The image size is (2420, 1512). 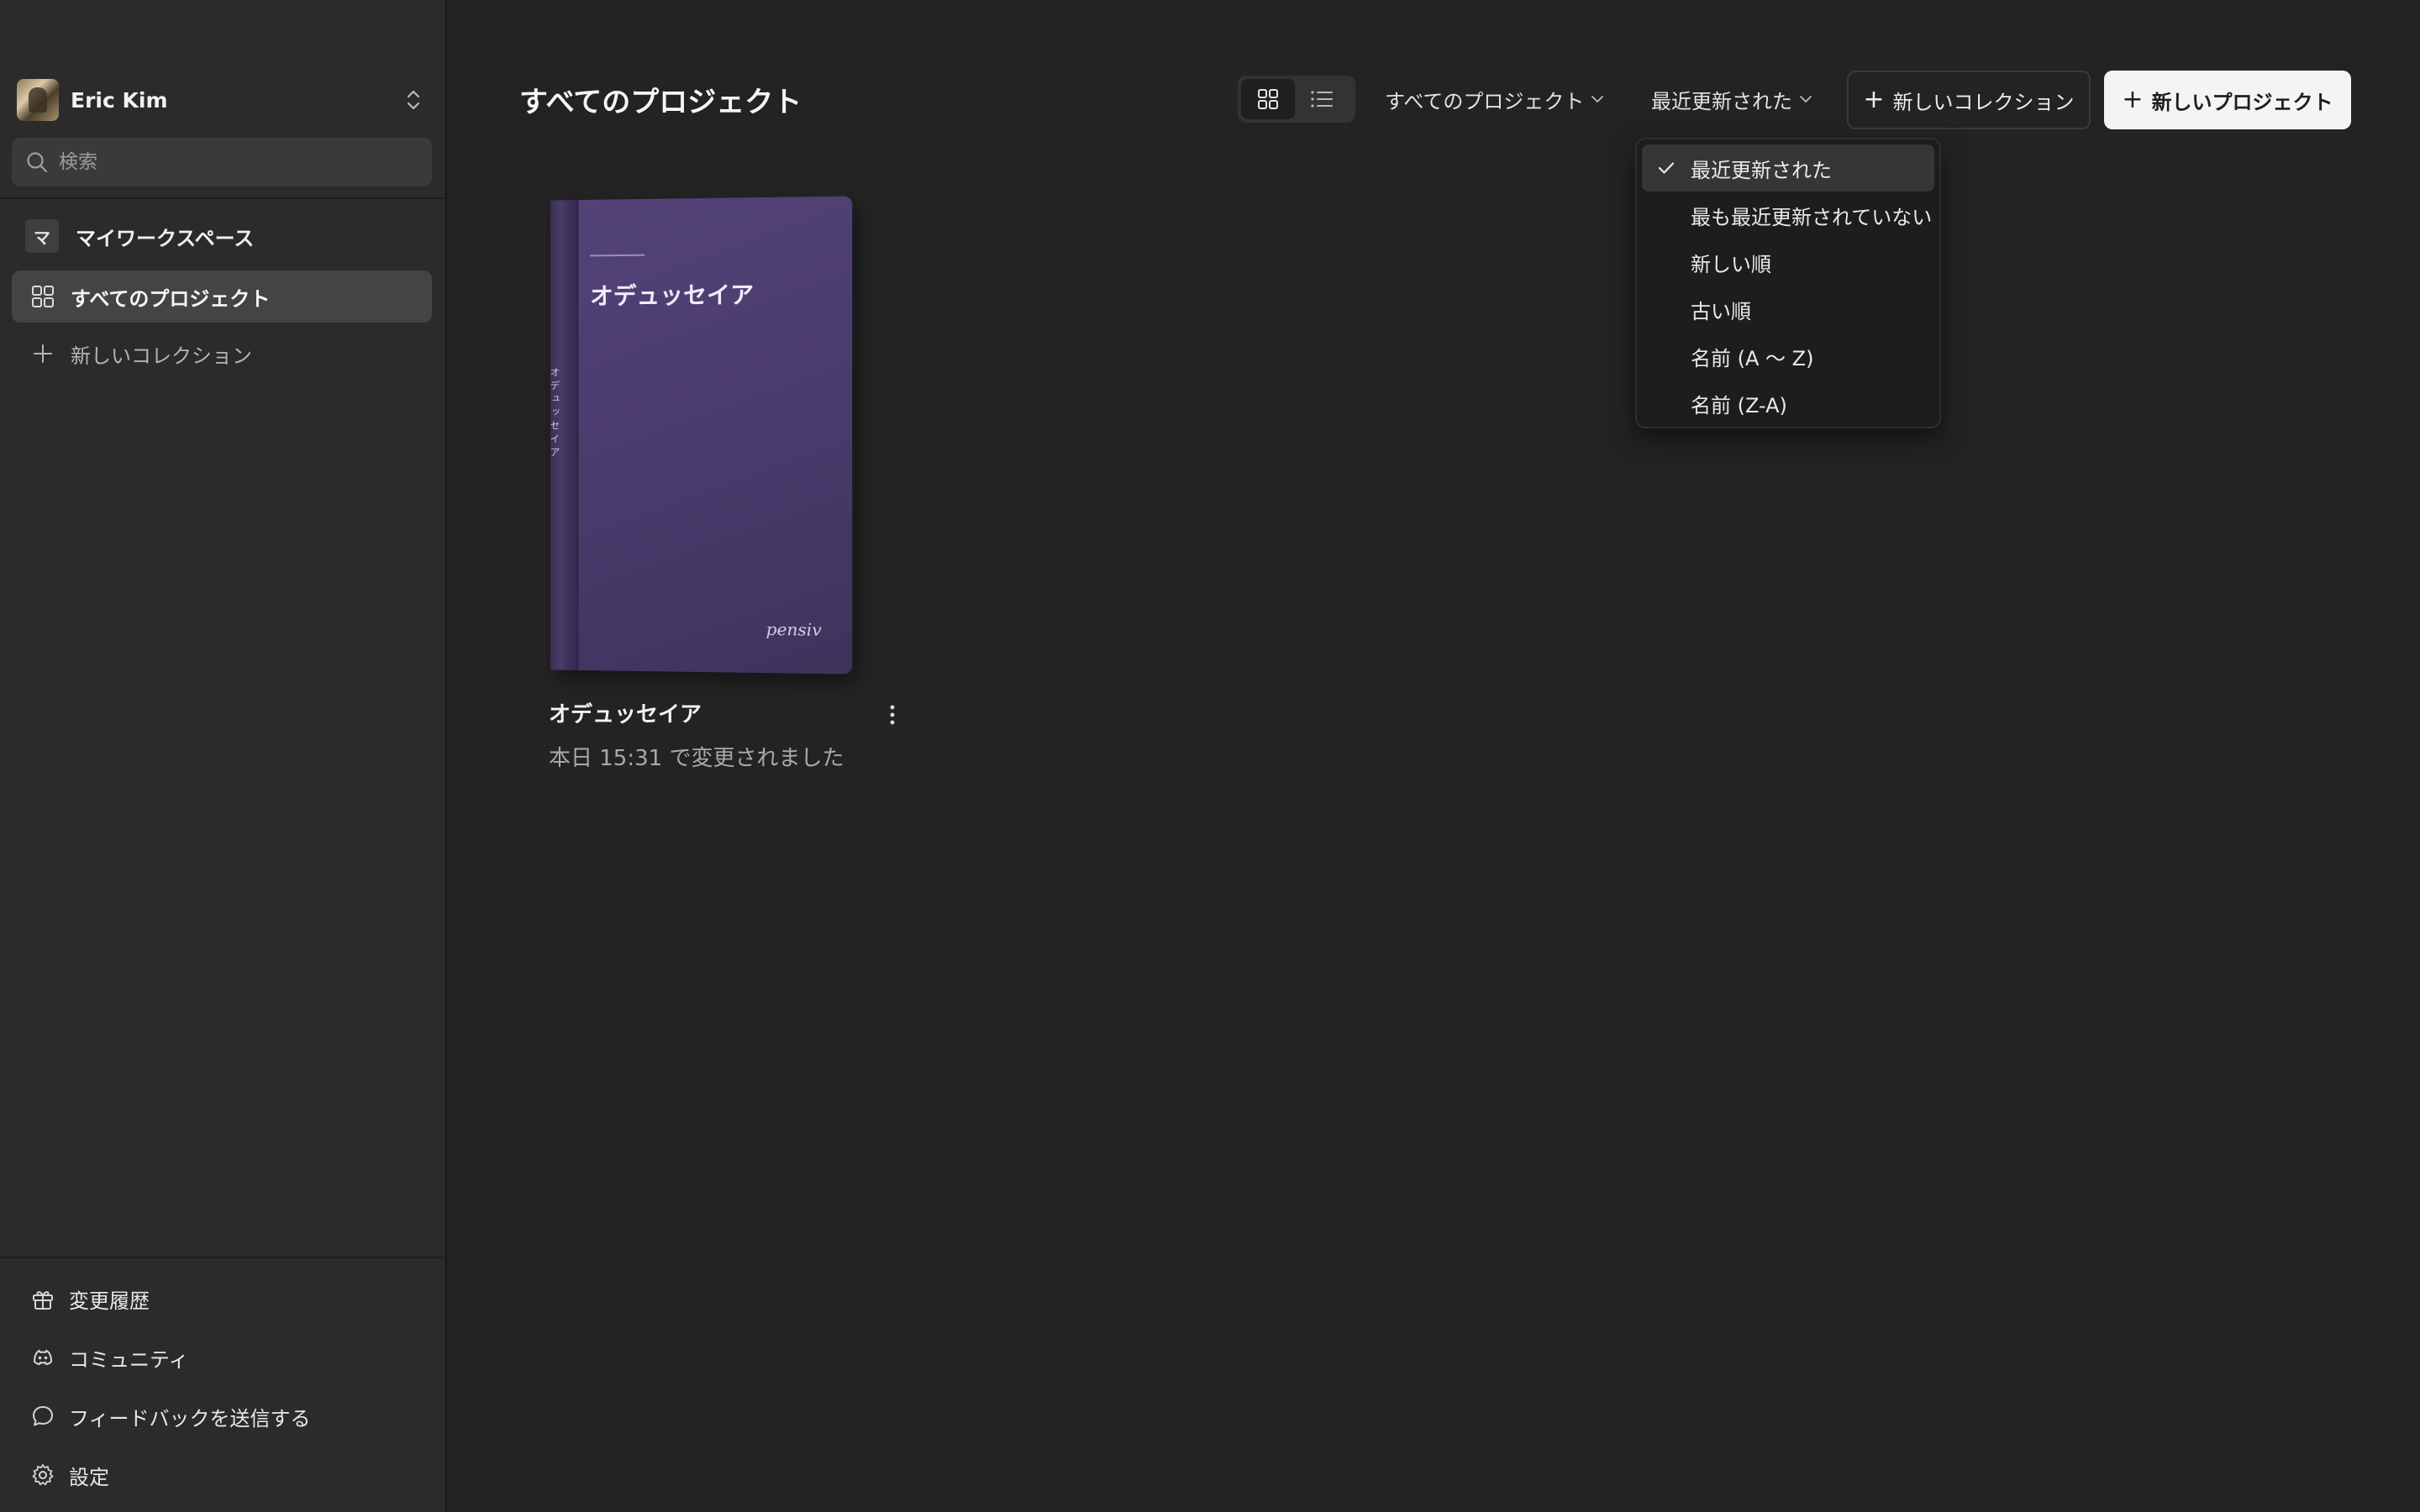 I want to click on sort-label: 最近更新された, so click(x=1722, y=99).